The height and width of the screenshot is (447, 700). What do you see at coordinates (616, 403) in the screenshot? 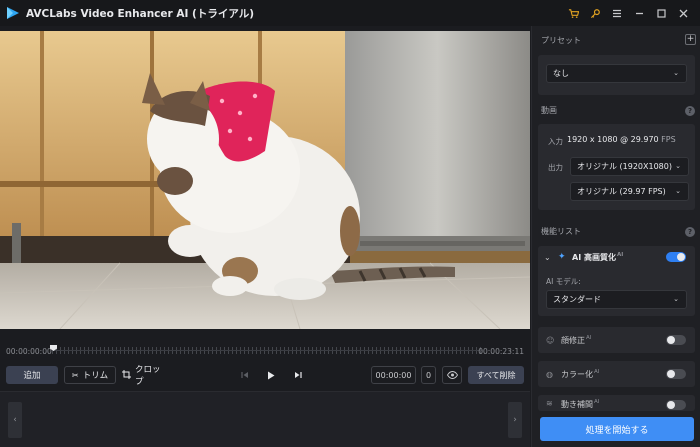
I see `motion-feature-row: ≋ 動き補間AI` at bounding box center [616, 403].